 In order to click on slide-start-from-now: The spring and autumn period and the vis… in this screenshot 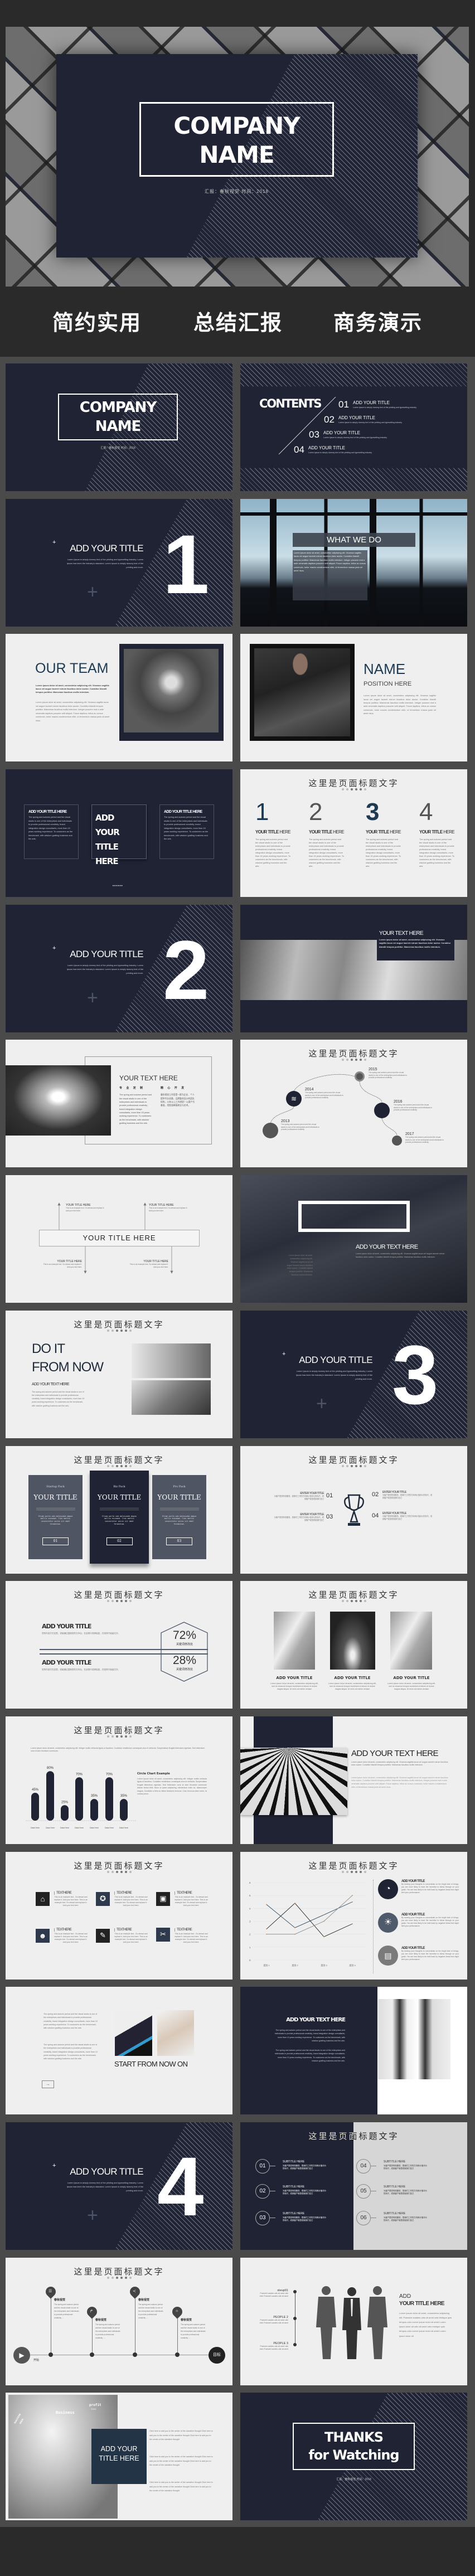, I will do `click(119, 2051)`.